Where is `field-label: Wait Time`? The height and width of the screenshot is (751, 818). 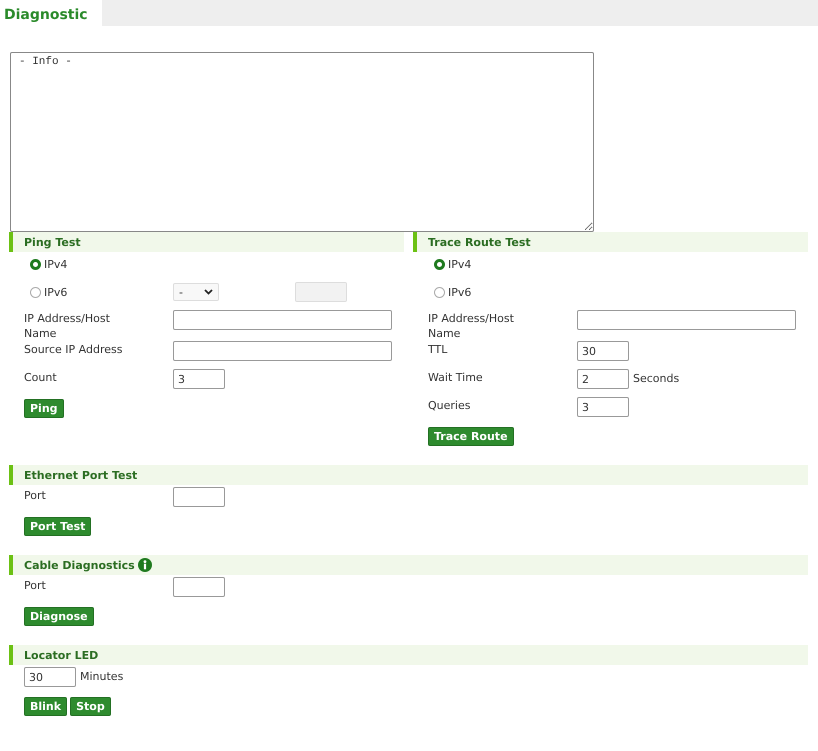
field-label: Wait Time is located at coordinates (456, 377).